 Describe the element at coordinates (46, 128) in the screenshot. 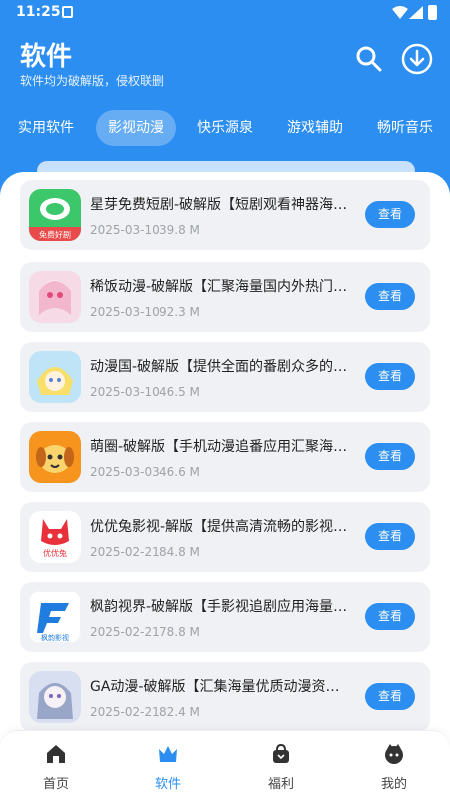

I see `tab-utility: 实用软件` at that location.